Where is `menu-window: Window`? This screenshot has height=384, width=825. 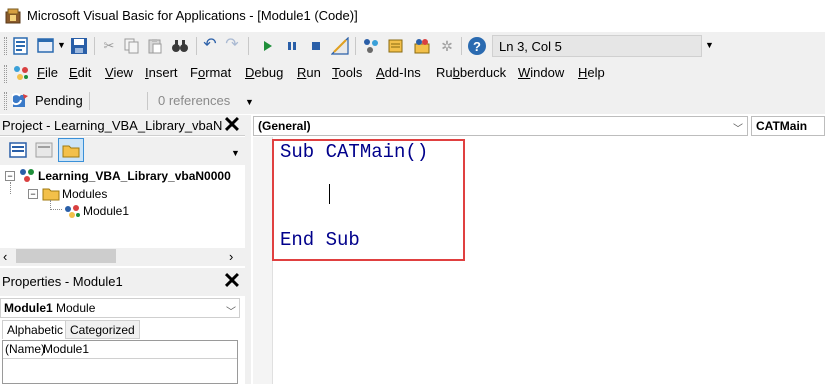 menu-window: Window is located at coordinates (541, 72).